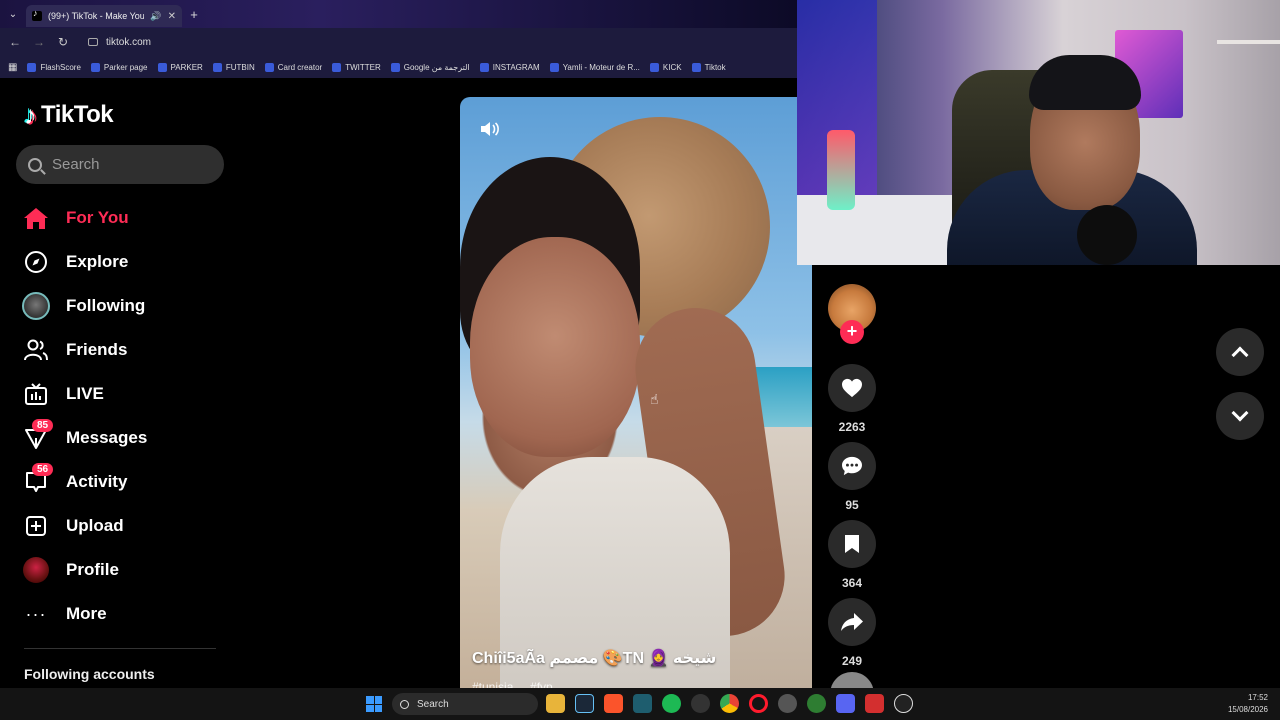 The height and width of the screenshot is (720, 1280). I want to click on brave-icon, so click(613, 703).